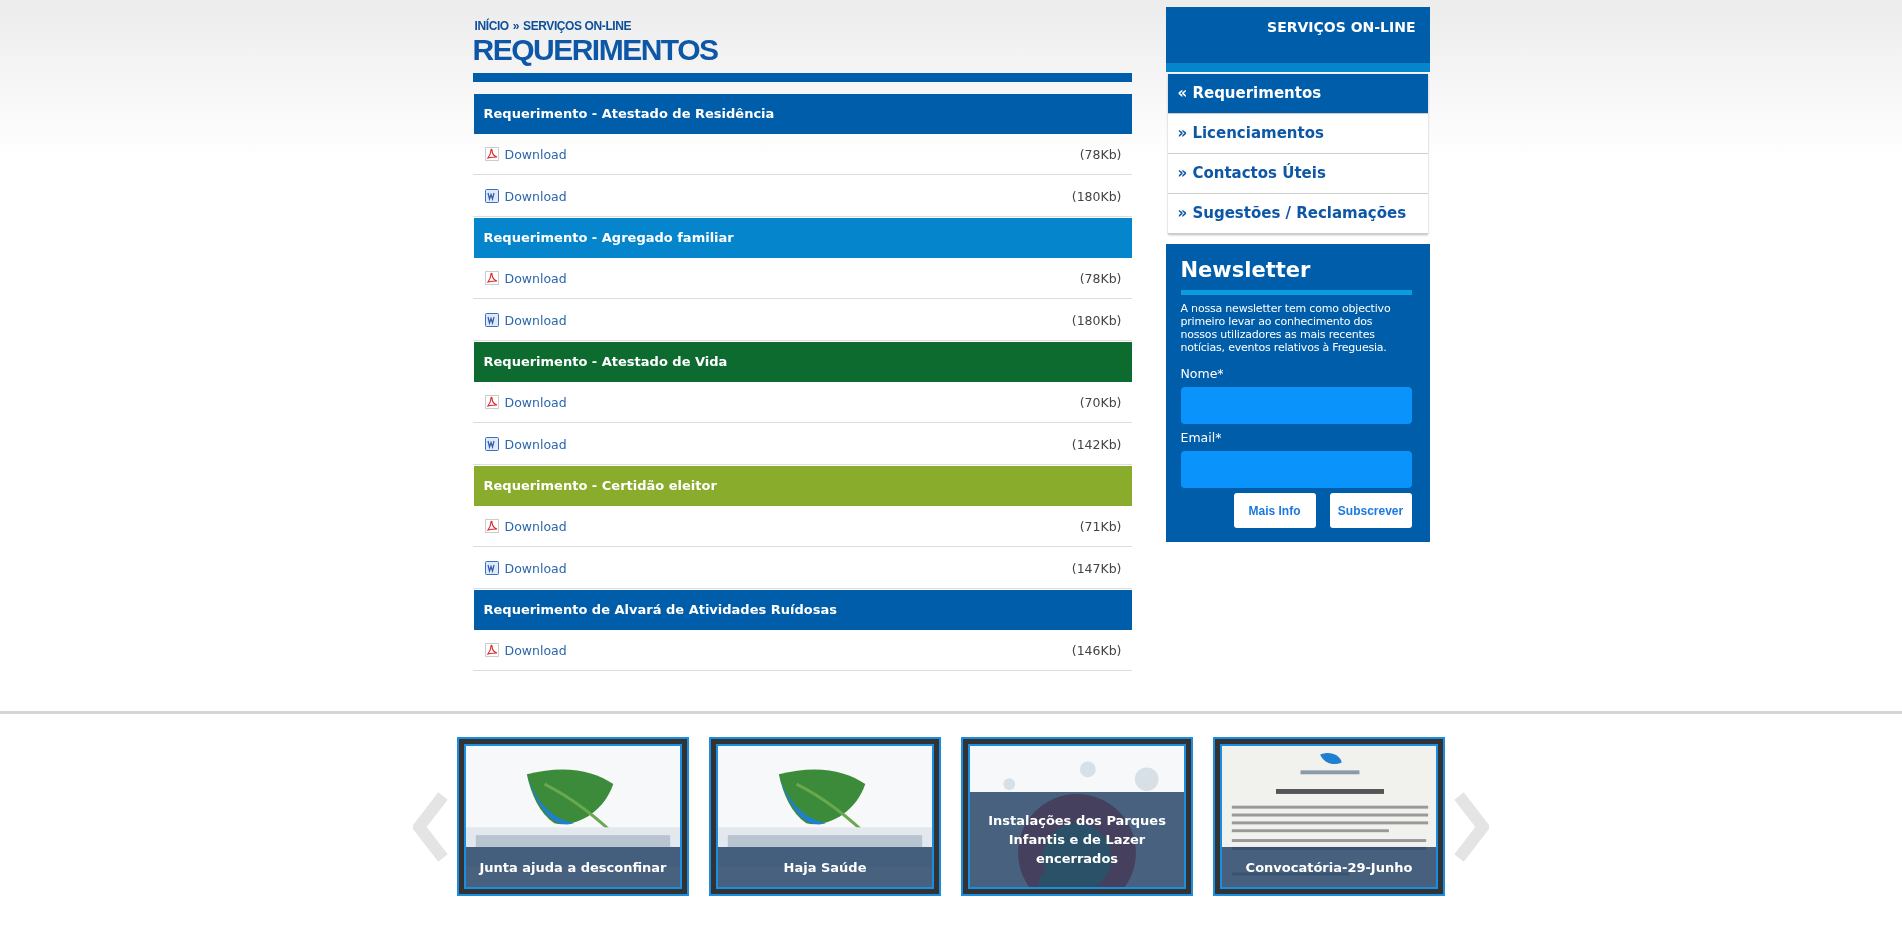  What do you see at coordinates (1297, 214) in the screenshot?
I see `sidebar-menu-item: » Sugestões / Reclamações` at bounding box center [1297, 214].